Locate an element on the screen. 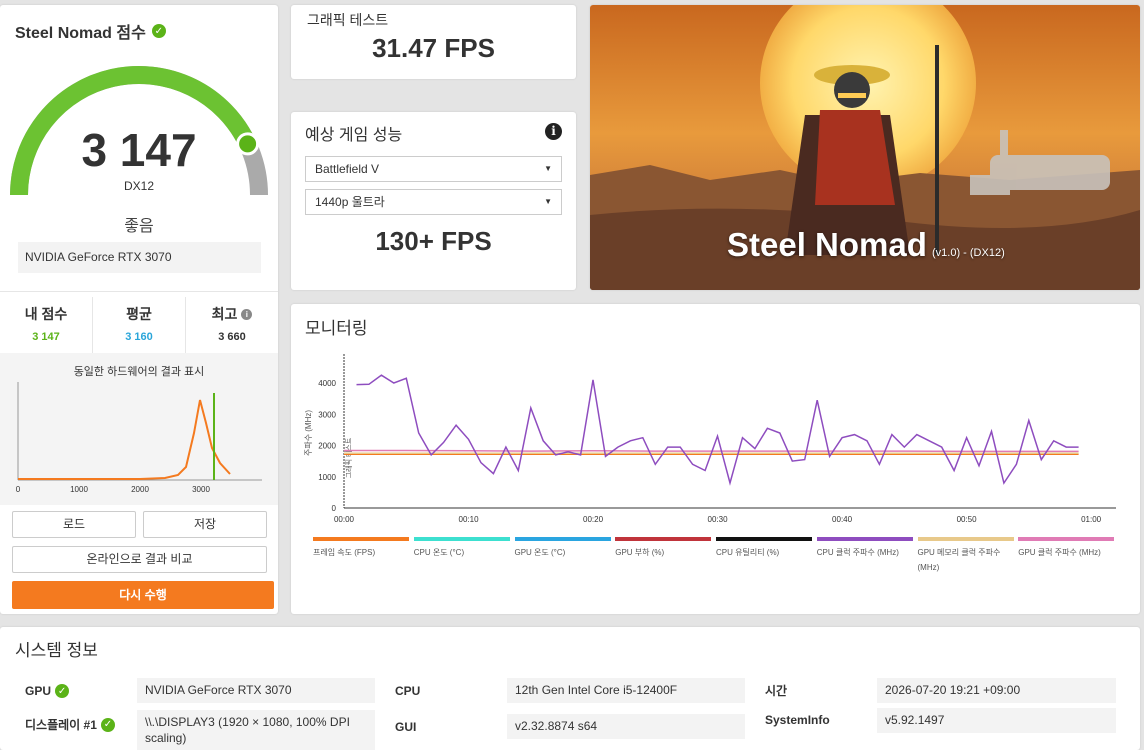 The width and height of the screenshot is (1144, 750). mon-y-tick-label: 2000 is located at coordinates (327, 446).